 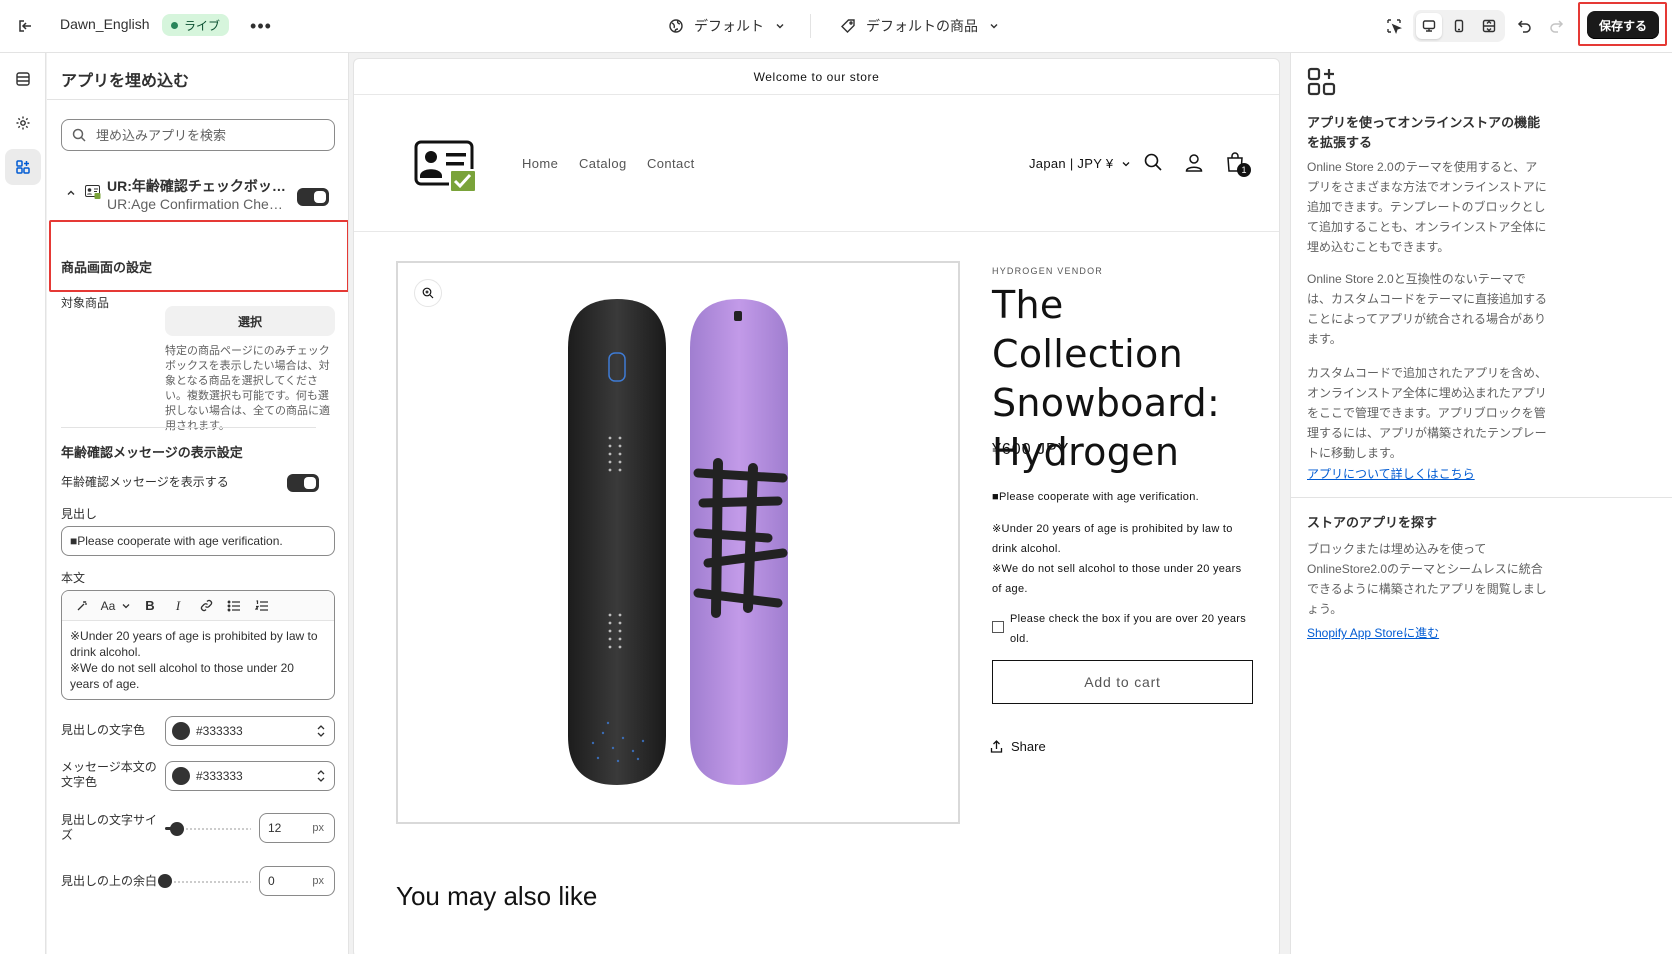 What do you see at coordinates (82, 606) in the screenshot?
I see `magic-icon` at bounding box center [82, 606].